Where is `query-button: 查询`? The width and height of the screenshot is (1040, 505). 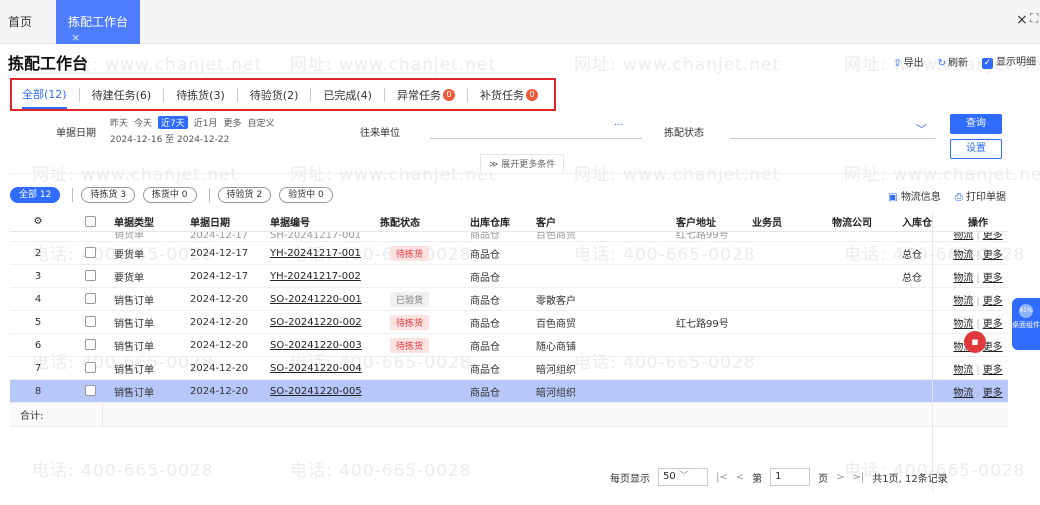 query-button: 查询 is located at coordinates (976, 124).